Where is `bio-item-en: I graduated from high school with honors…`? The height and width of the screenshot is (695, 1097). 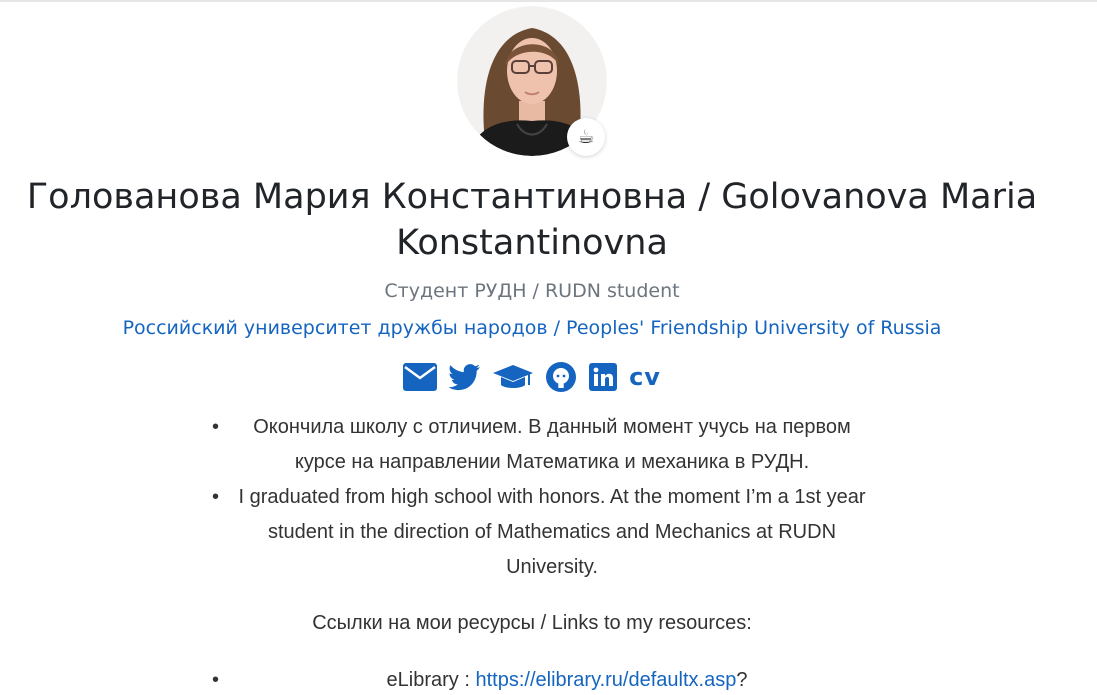 bio-item-en: I graduated from high school with honors… is located at coordinates (550, 532).